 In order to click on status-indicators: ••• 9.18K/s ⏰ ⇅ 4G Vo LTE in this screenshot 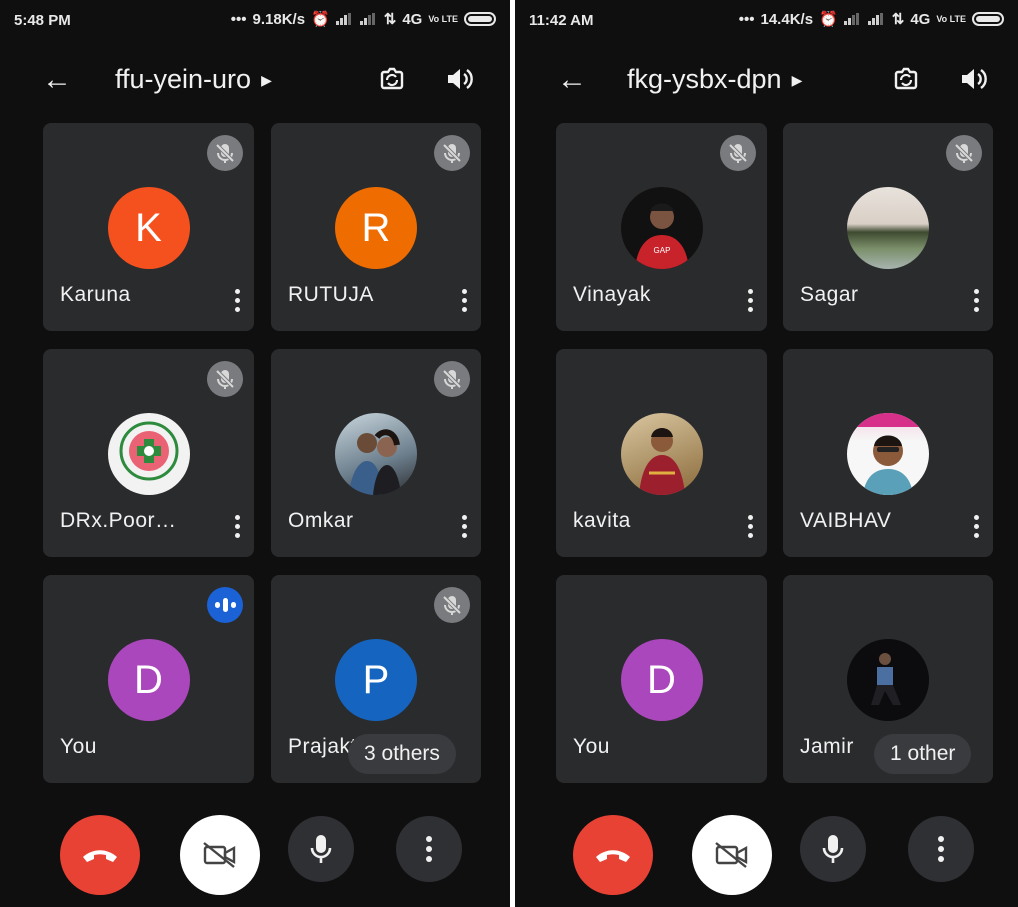, I will do `click(363, 19)`.